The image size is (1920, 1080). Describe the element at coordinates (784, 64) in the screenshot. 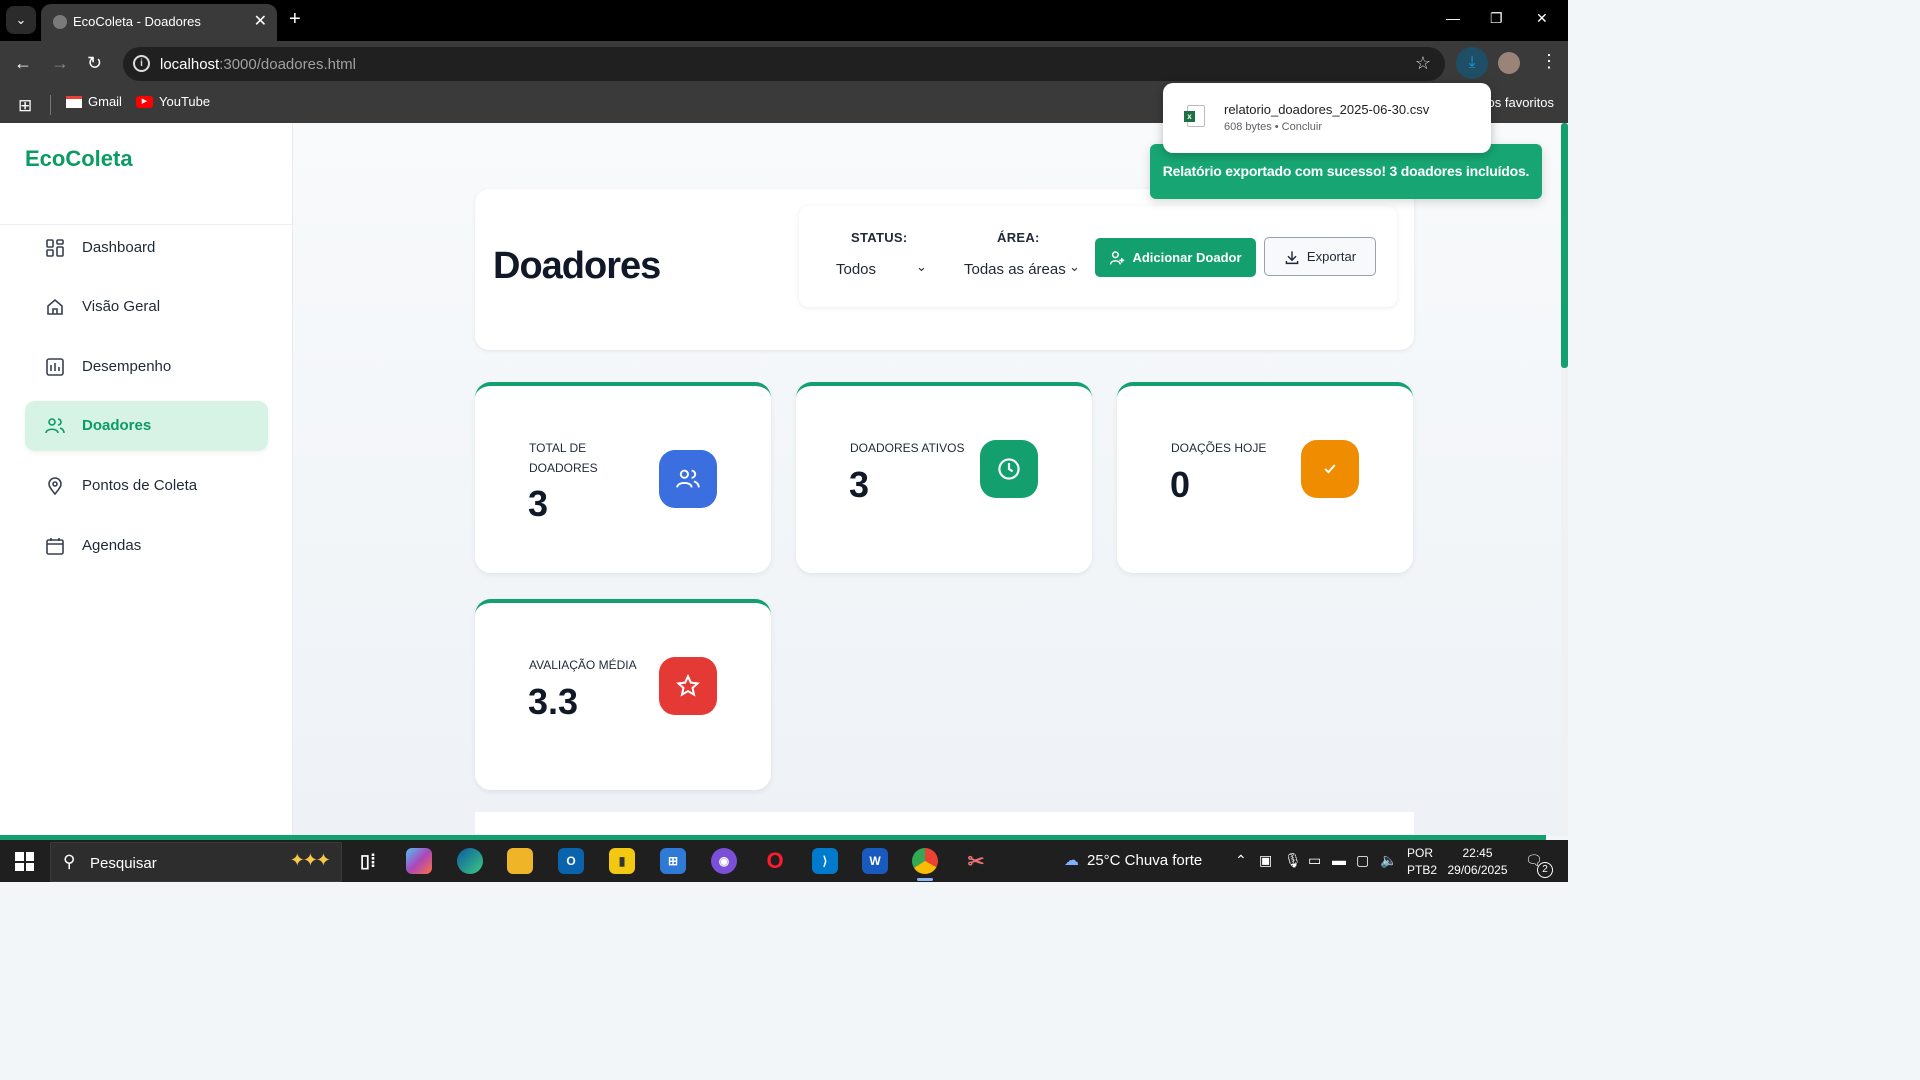

I see `address-bar: i localhost:3000/doadores.html ☆` at that location.